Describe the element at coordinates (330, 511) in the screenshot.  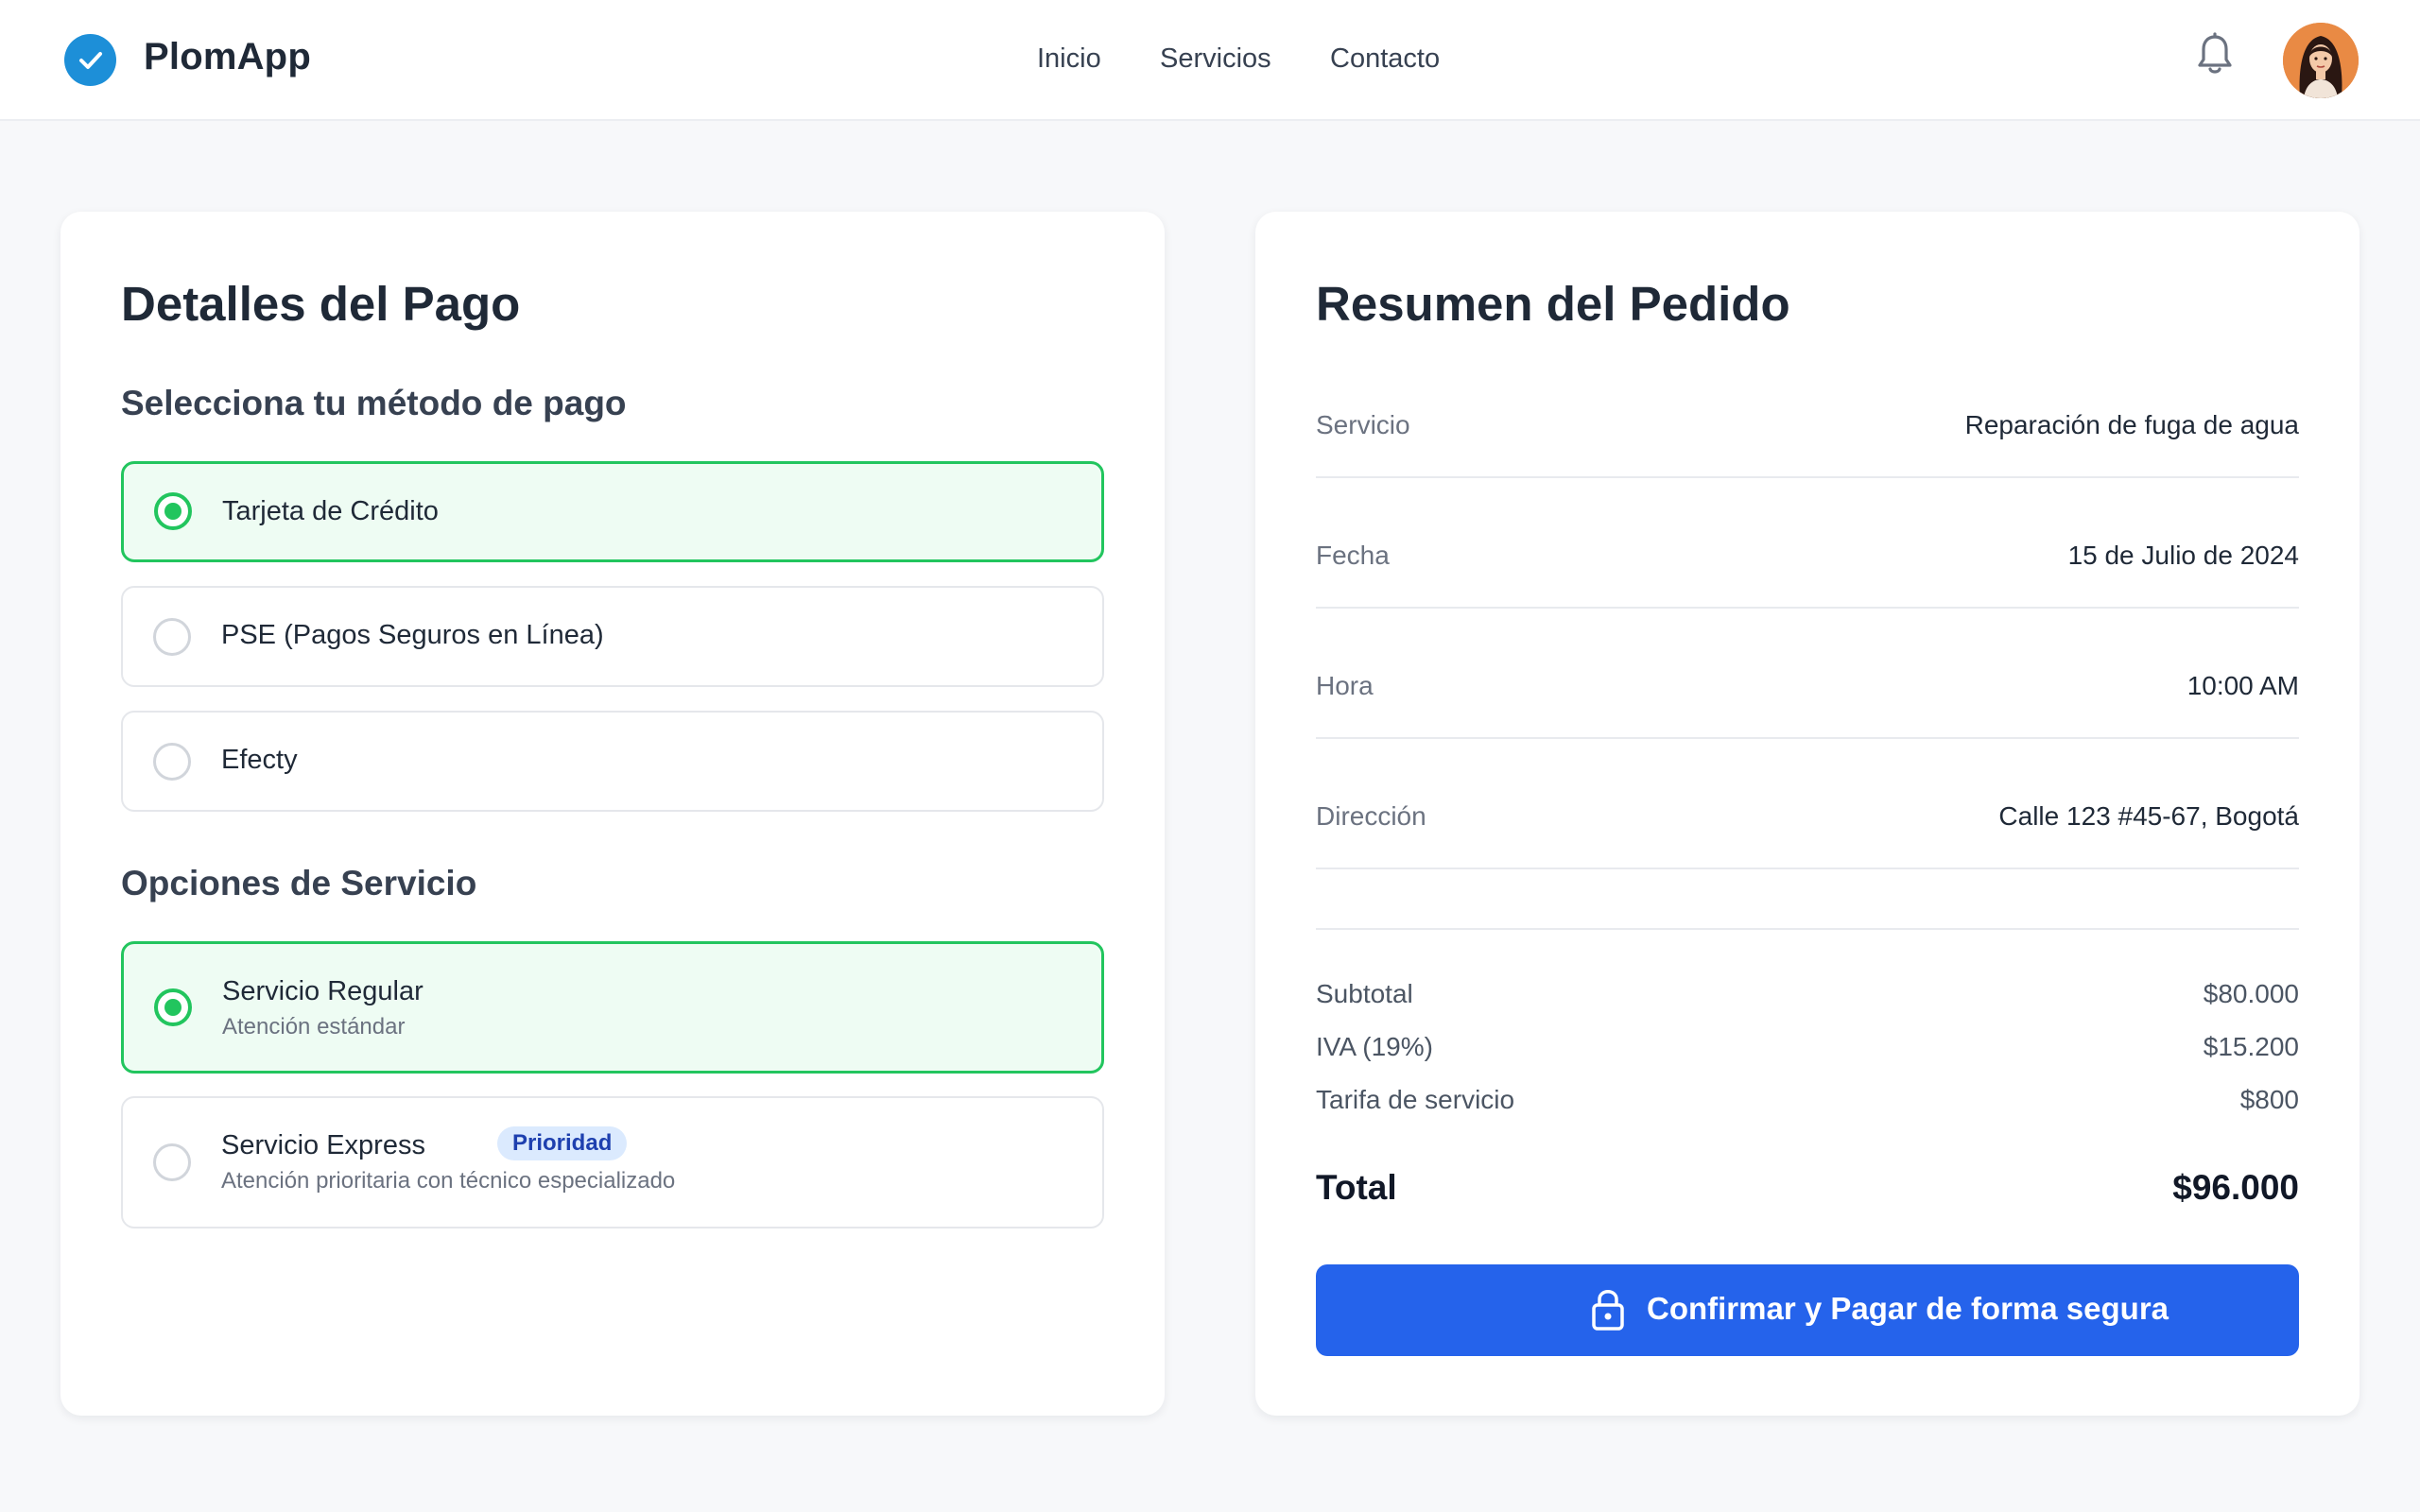
I see `payment-option-label: Tarjeta de Crédito` at that location.